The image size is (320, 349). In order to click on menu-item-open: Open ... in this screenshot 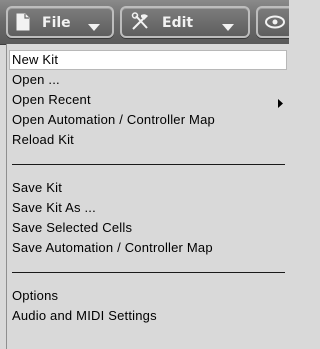, I will do `click(149, 80)`.